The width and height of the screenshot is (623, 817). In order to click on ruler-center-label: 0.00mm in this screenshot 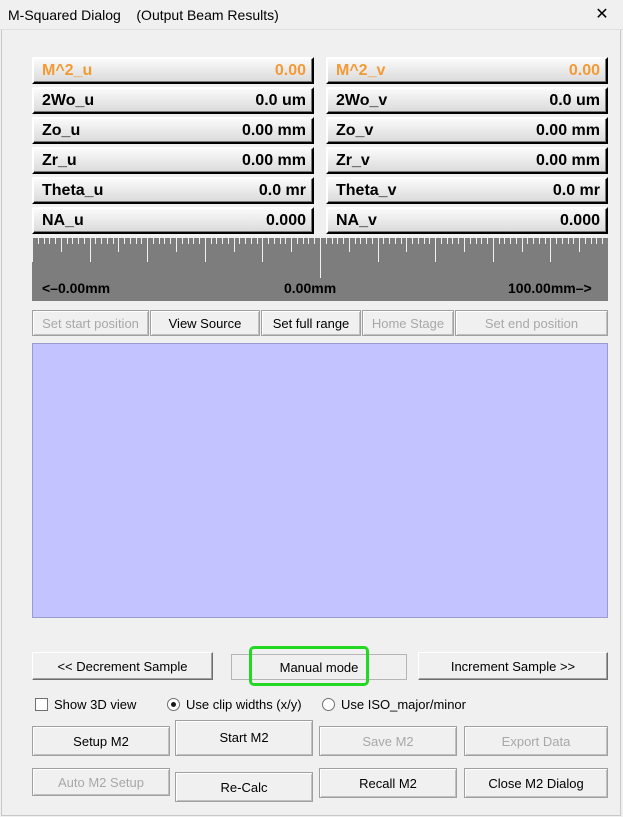, I will do `click(310, 288)`.